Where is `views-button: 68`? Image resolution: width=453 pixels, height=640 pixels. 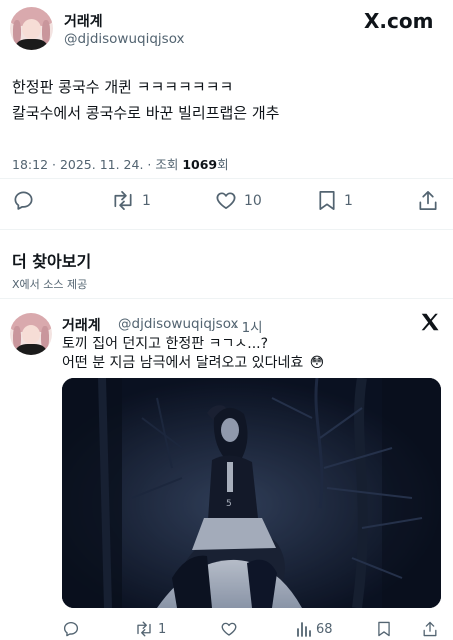 views-button: 68 is located at coordinates (314, 629).